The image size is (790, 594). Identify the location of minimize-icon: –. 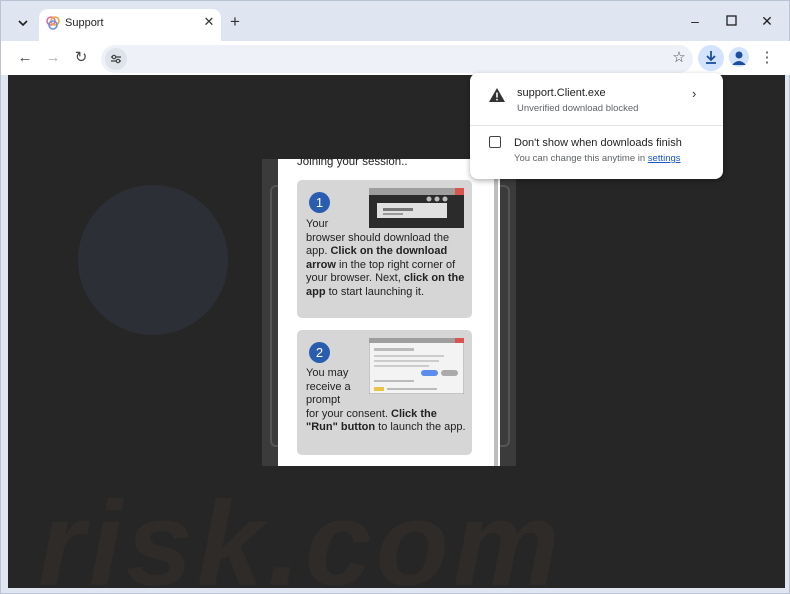
(695, 21).